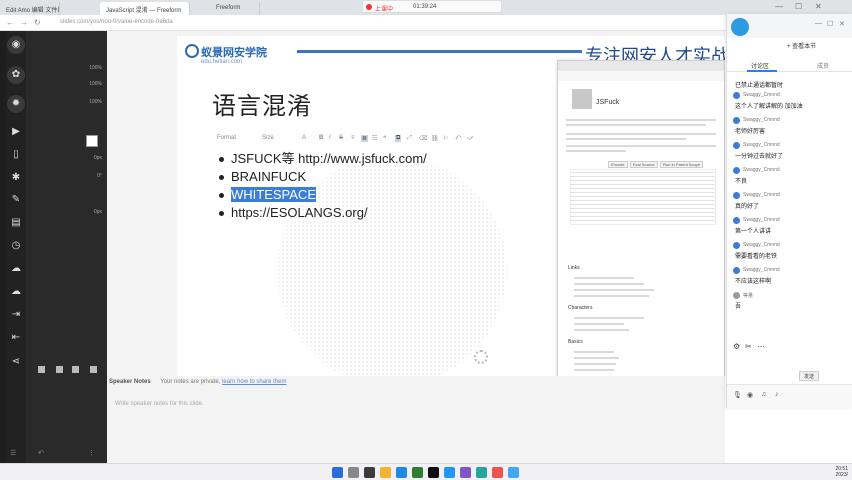  Describe the element at coordinates (750, 395) in the screenshot. I see `camera-icon: ◉` at that location.